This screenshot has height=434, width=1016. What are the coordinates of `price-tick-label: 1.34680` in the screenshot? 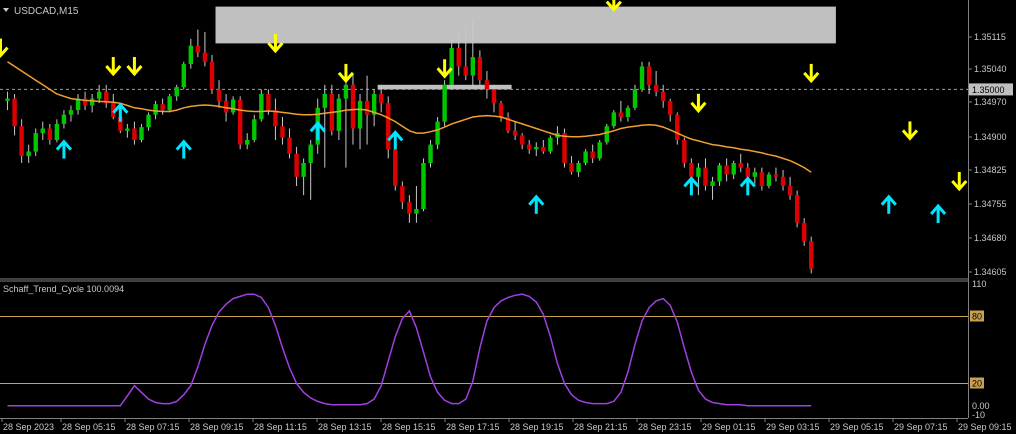 It's located at (990, 238).